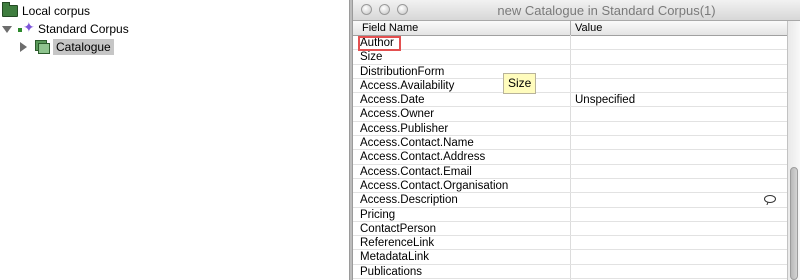  Describe the element at coordinates (402, 71) in the screenshot. I see `field-name-cell: DistributionForm` at that location.